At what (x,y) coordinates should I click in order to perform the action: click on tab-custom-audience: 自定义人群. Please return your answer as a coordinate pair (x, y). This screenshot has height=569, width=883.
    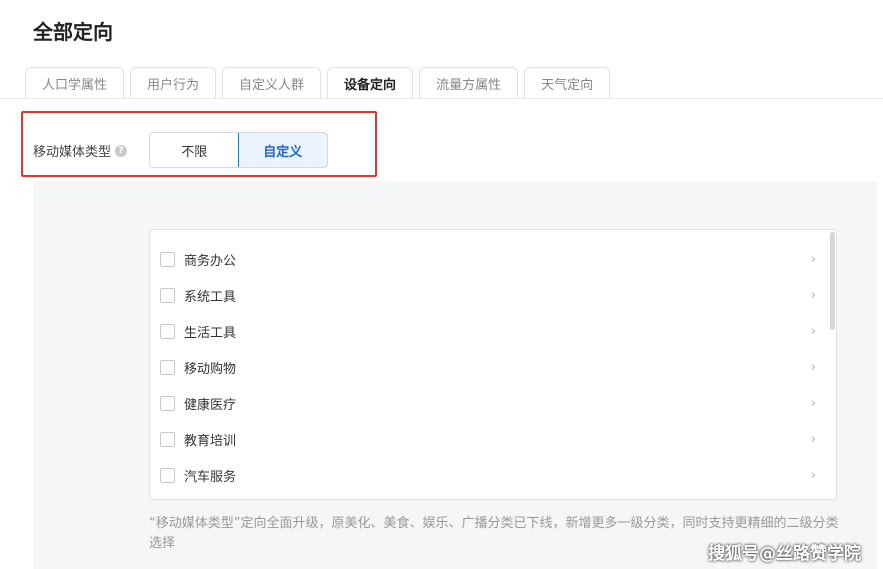
    Looking at the image, I should click on (272, 83).